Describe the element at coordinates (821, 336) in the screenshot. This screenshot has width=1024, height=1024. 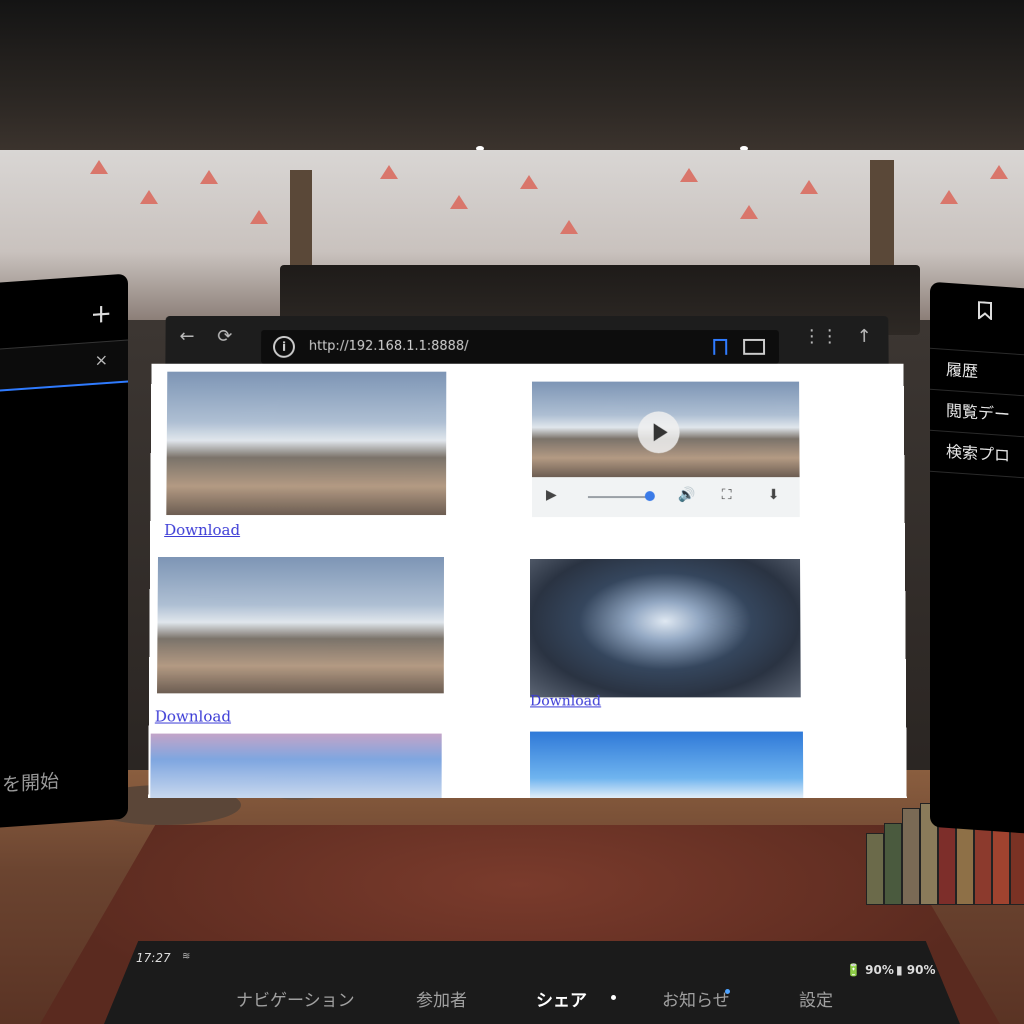
I see `voice-icon: ⋮⋮` at that location.